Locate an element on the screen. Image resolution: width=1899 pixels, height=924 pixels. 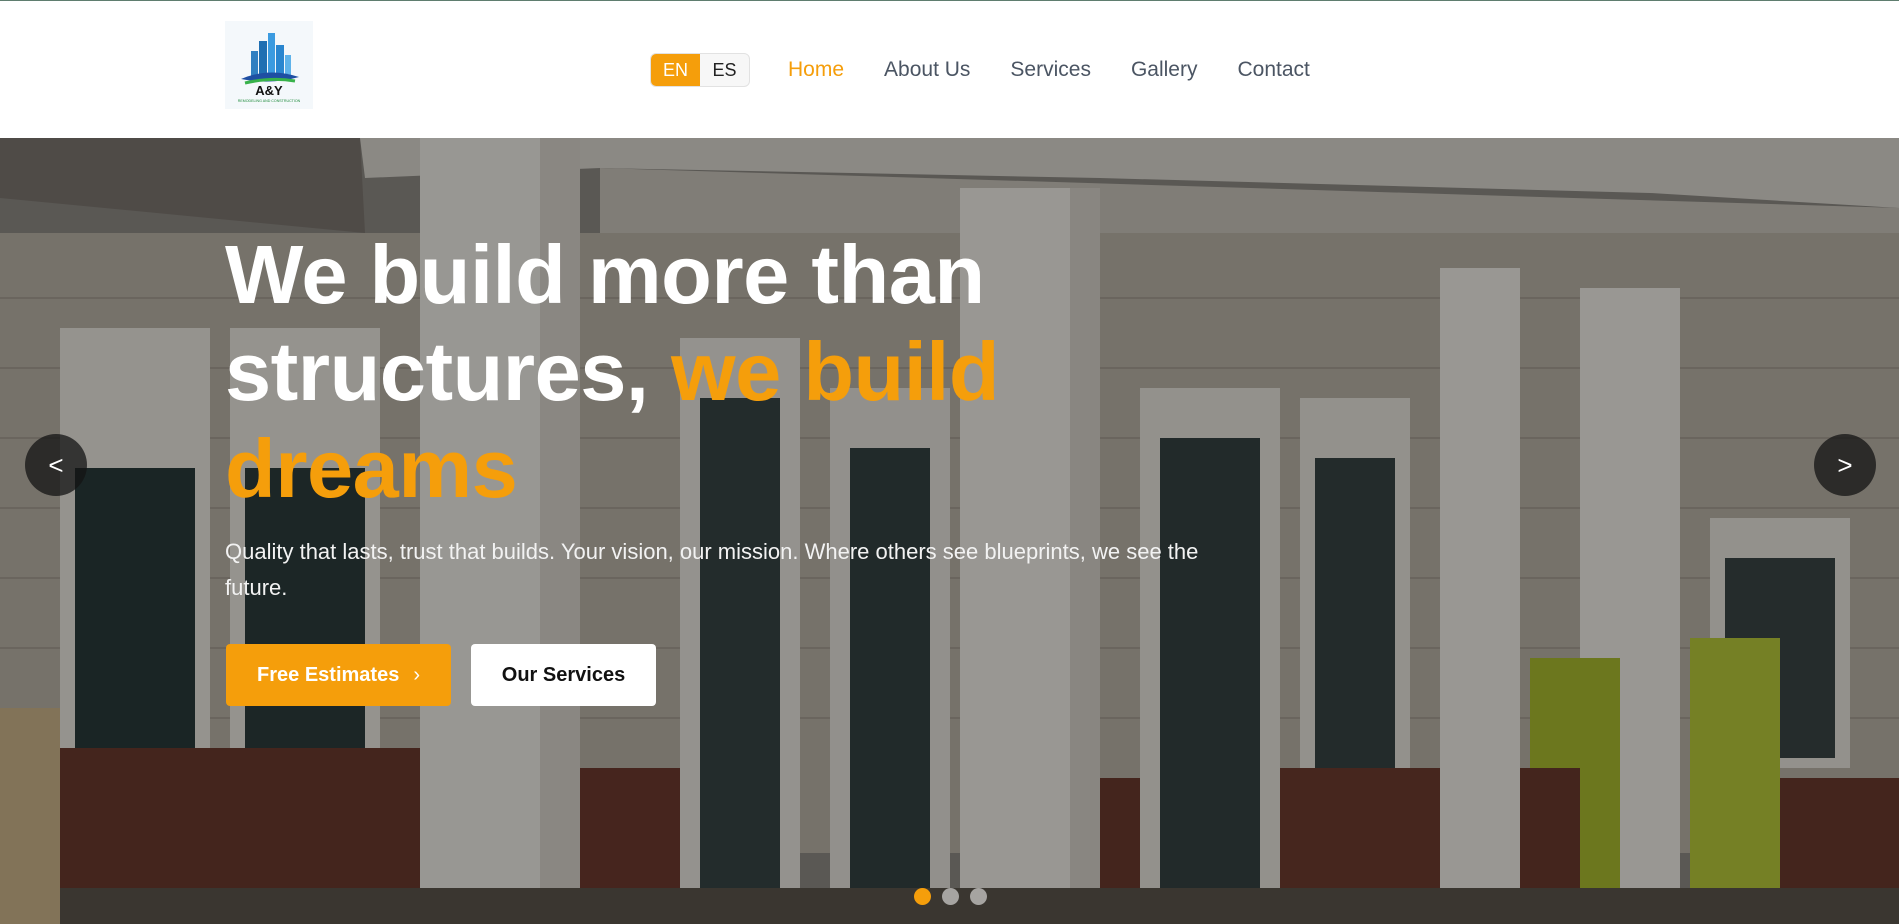
language-toggle: EN ES is located at coordinates (700, 70).